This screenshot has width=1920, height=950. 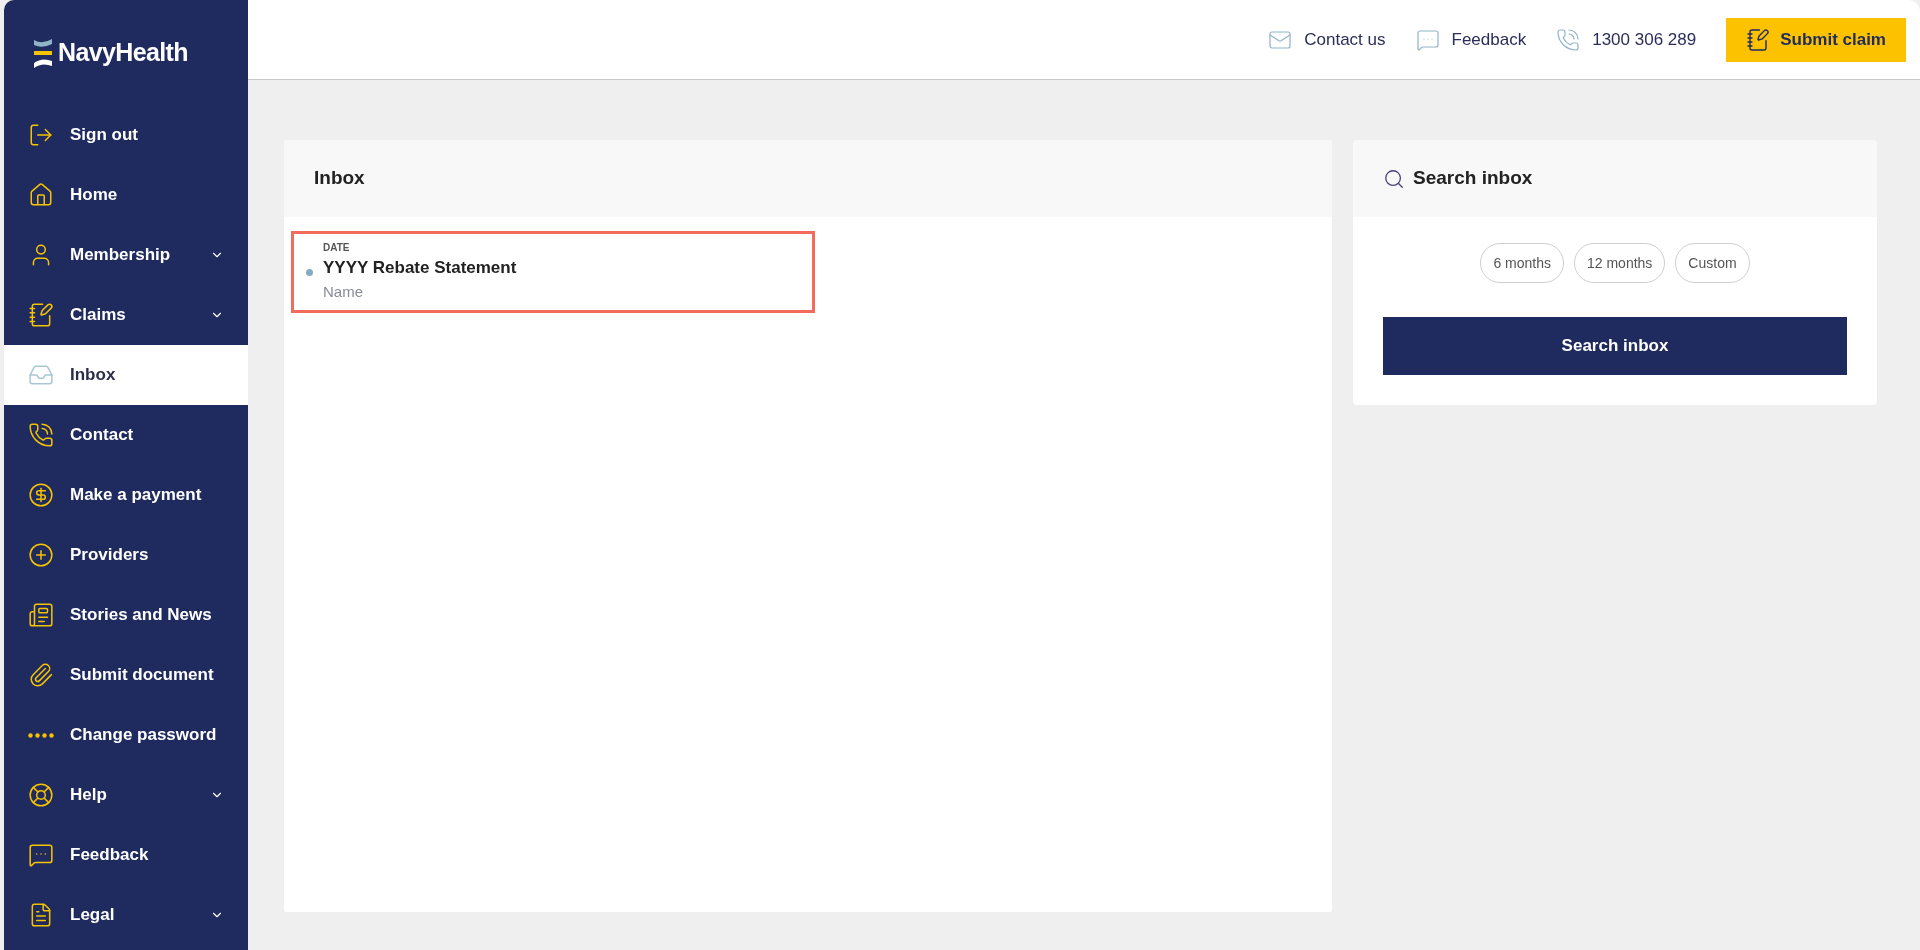 I want to click on message-item: DATE YYYY Rebate Statement Name, so click(x=553, y=272).